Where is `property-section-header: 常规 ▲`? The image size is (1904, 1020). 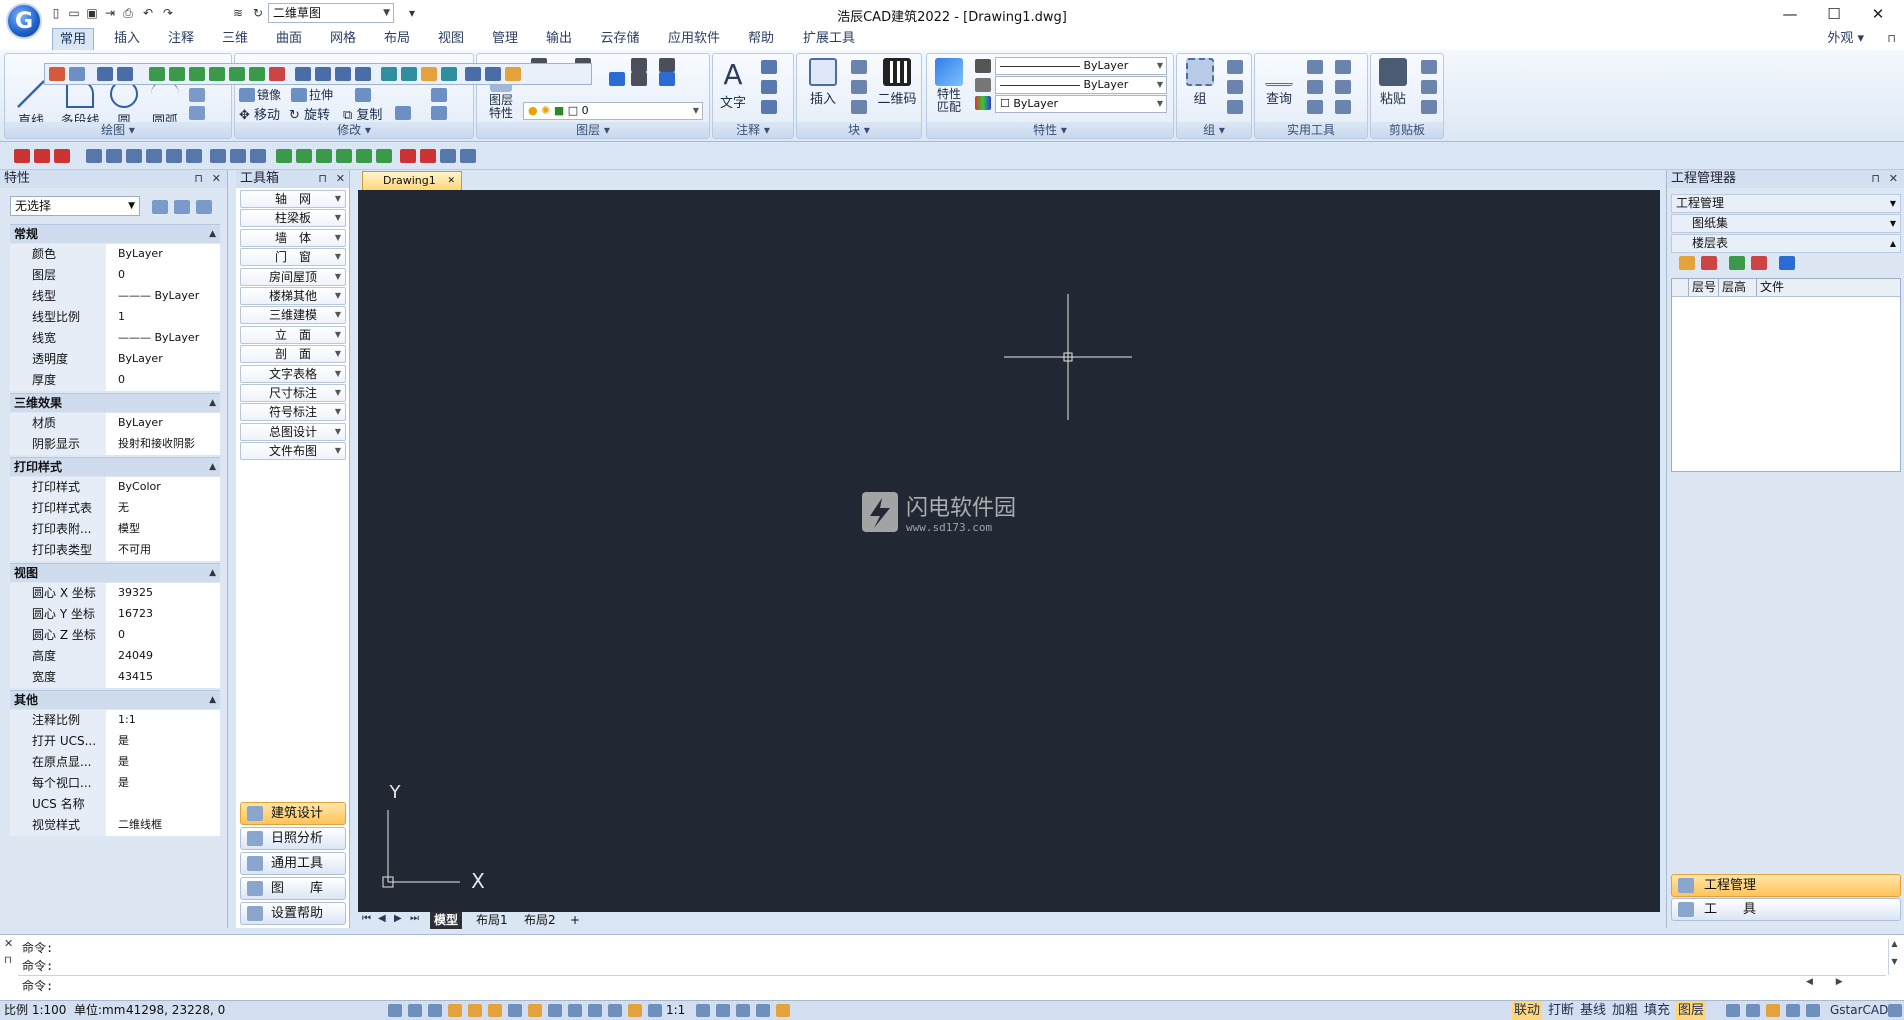 property-section-header: 常规 ▲ is located at coordinates (115, 233).